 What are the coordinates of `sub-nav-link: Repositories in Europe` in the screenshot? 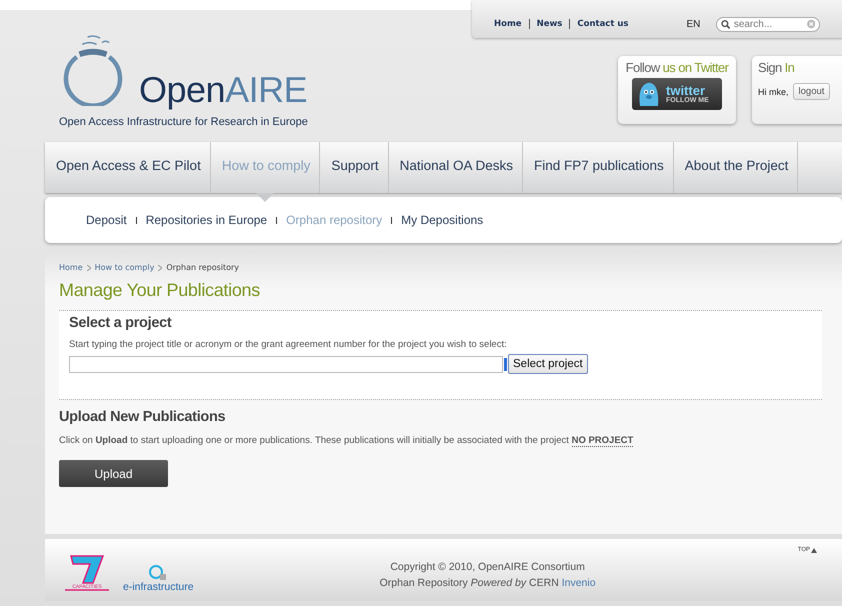 It's located at (207, 220).